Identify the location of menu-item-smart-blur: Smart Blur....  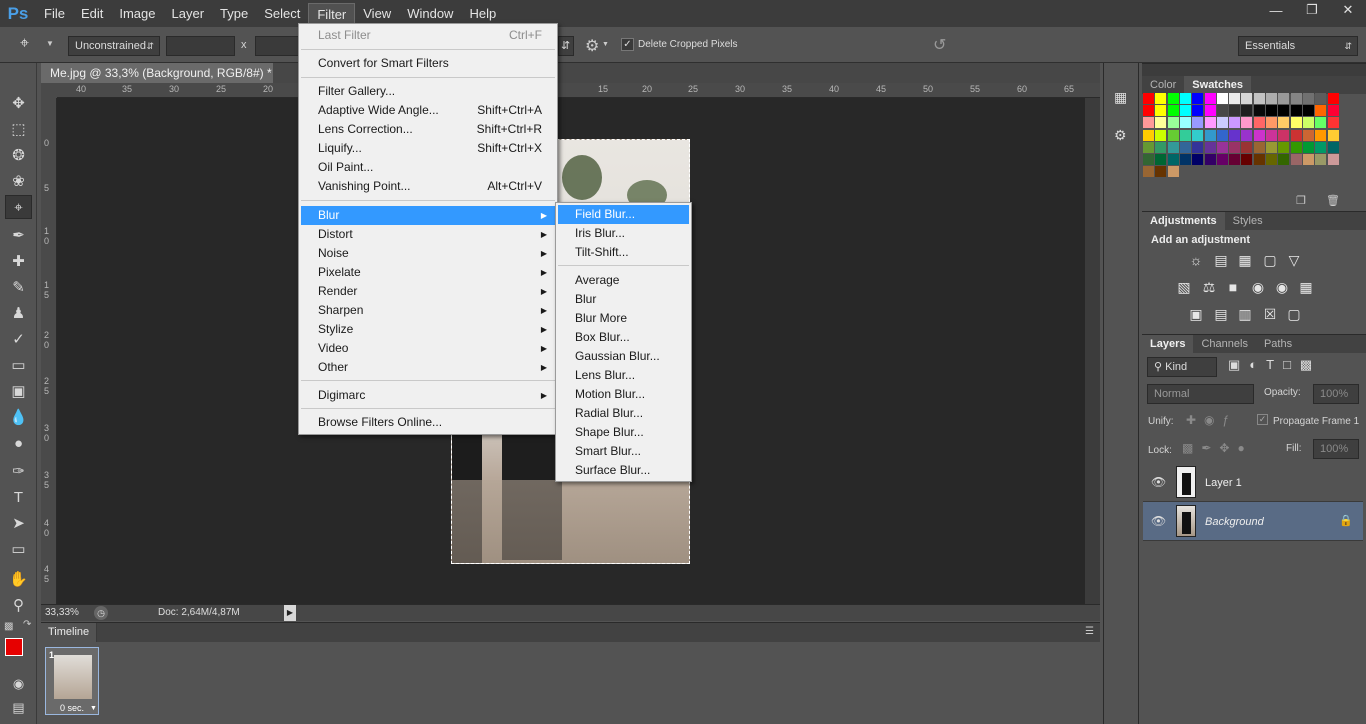
(623, 451).